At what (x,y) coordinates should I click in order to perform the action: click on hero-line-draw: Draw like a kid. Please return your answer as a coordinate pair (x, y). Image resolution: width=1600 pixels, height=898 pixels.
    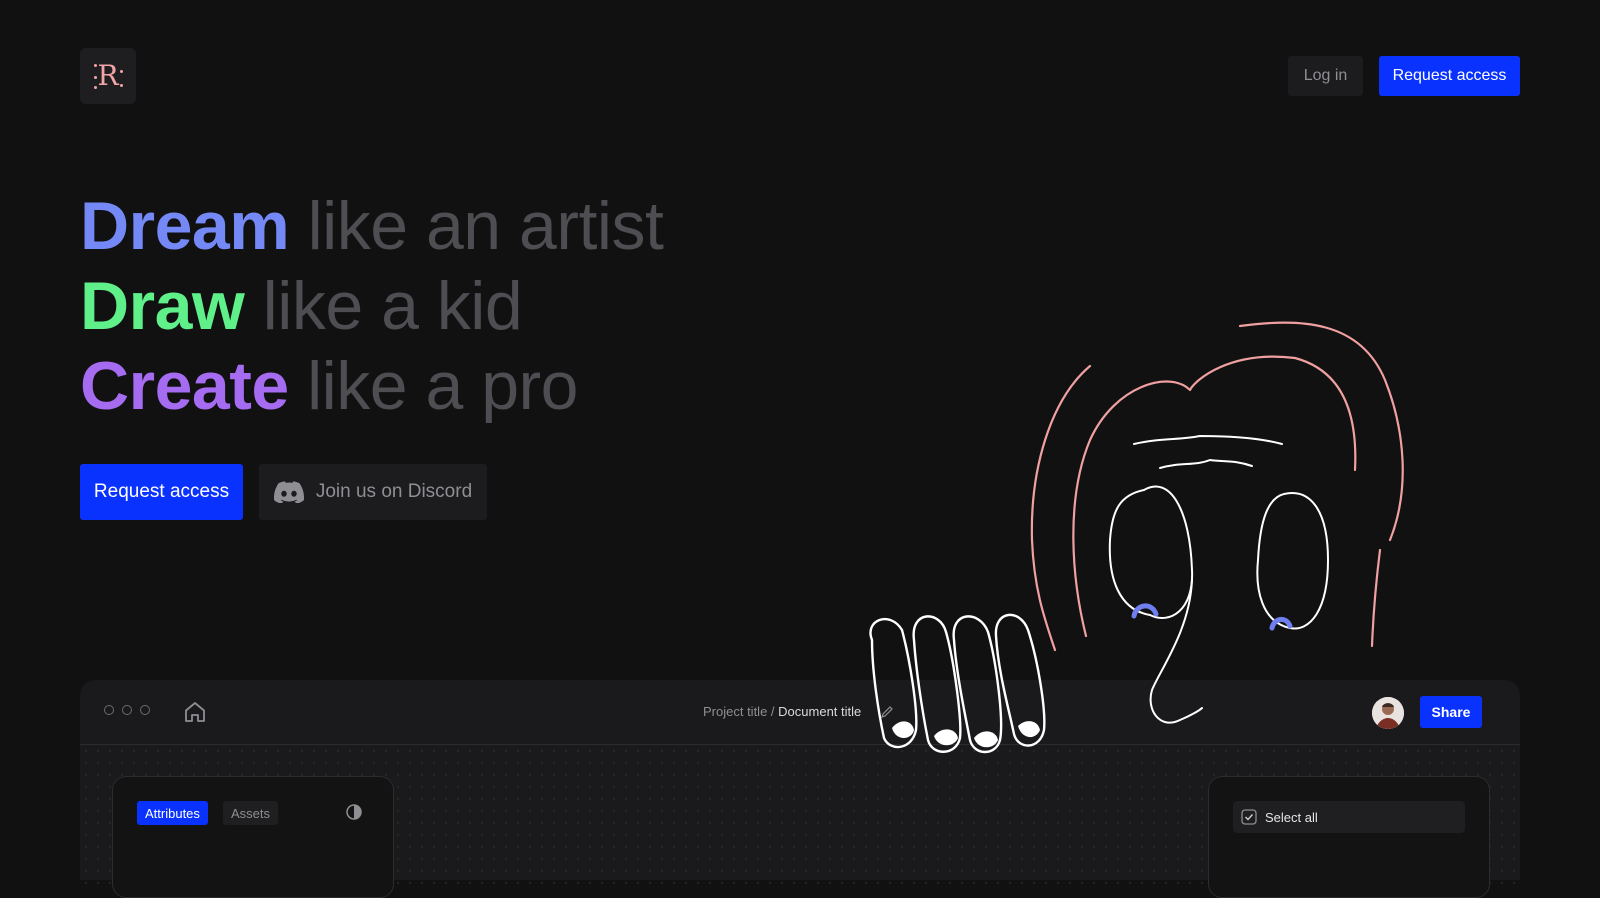
    Looking at the image, I should click on (371, 306).